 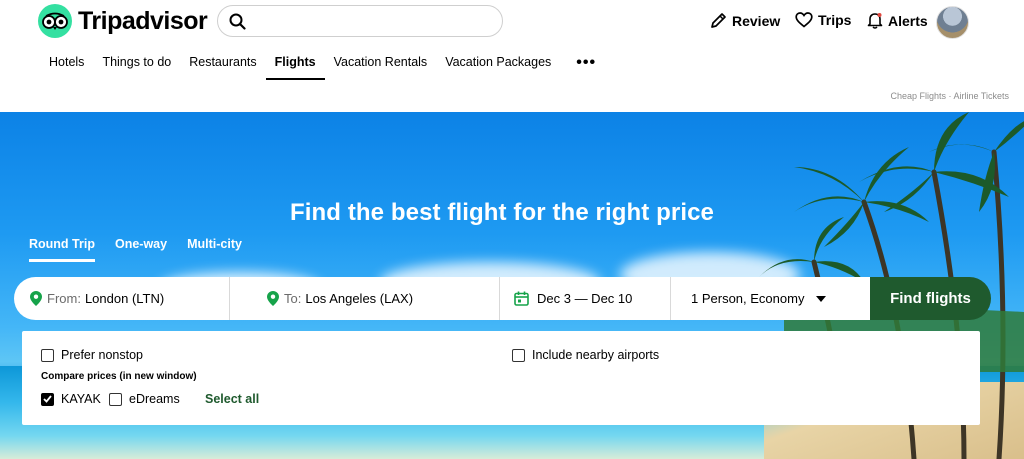 What do you see at coordinates (47, 355) in the screenshot?
I see `prefer-nonstop-checkbox` at bounding box center [47, 355].